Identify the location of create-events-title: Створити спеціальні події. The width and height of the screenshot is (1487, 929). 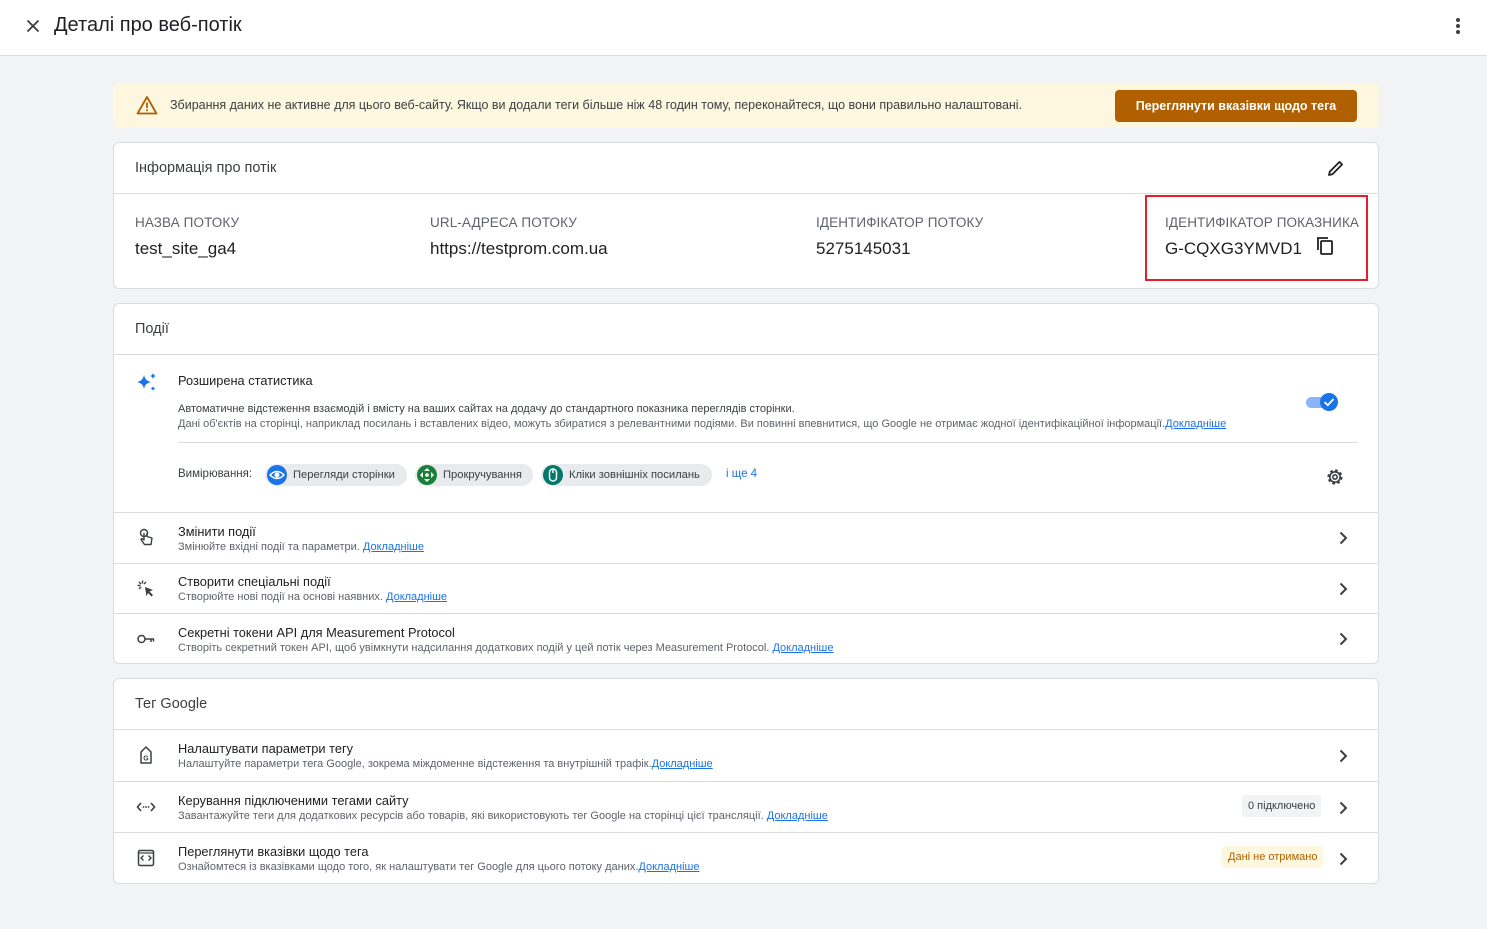
(254, 581).